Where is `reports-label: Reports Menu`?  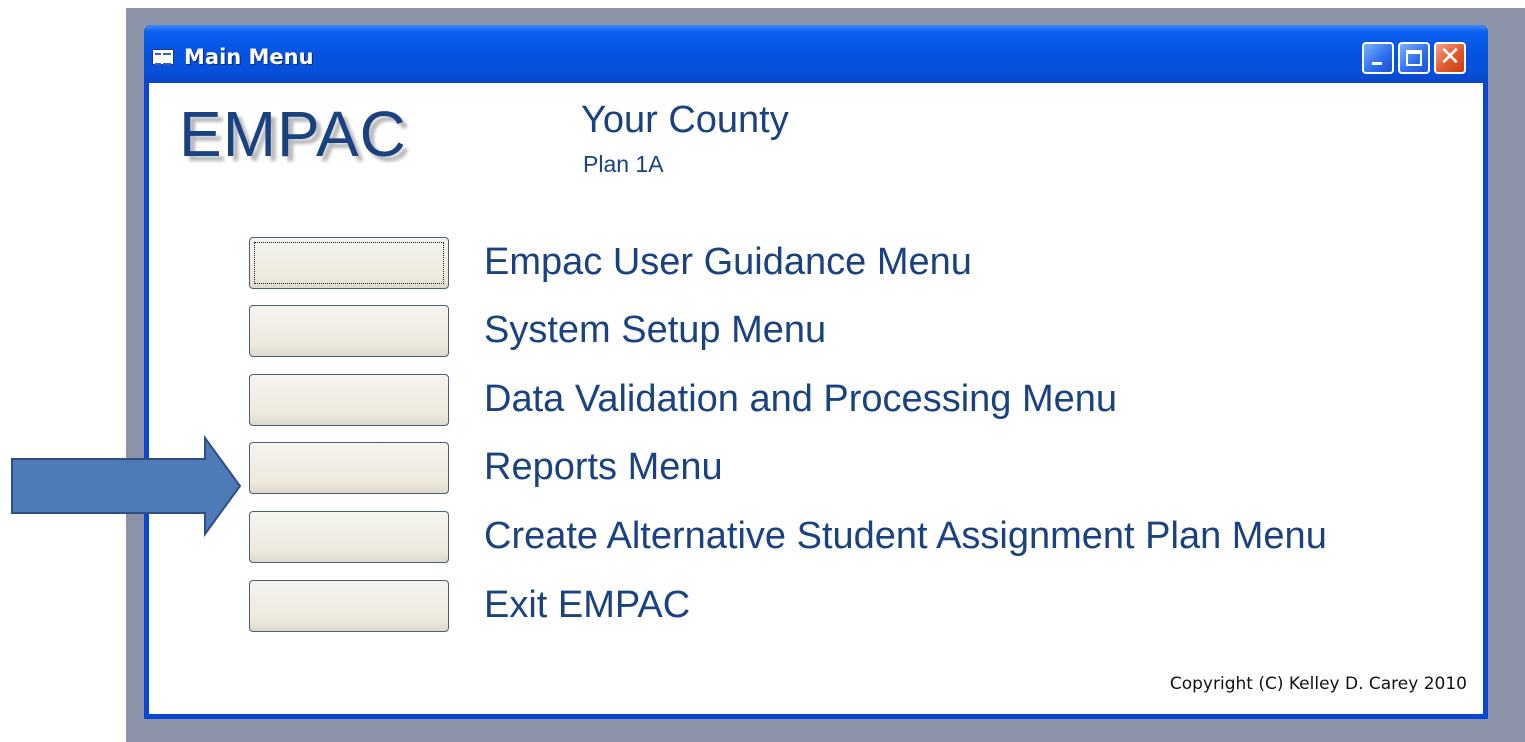 reports-label: Reports Menu is located at coordinates (603, 467).